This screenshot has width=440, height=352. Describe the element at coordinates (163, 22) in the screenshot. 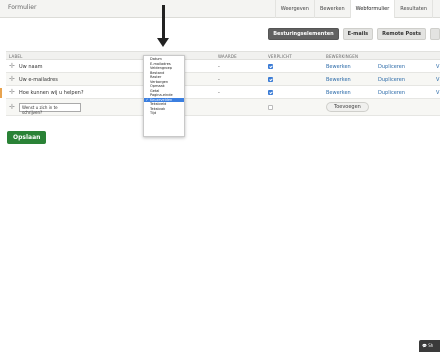

I see `annotation-arrow-shaft` at that location.